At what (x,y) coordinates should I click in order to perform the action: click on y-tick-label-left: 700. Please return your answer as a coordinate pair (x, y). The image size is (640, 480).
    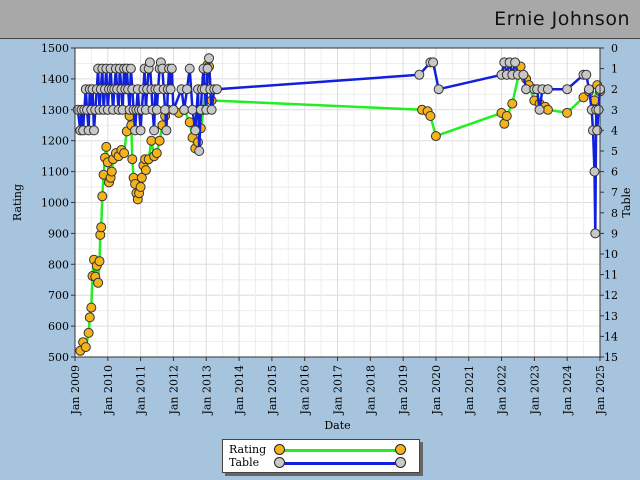
    Looking at the image, I should click on (58, 295).